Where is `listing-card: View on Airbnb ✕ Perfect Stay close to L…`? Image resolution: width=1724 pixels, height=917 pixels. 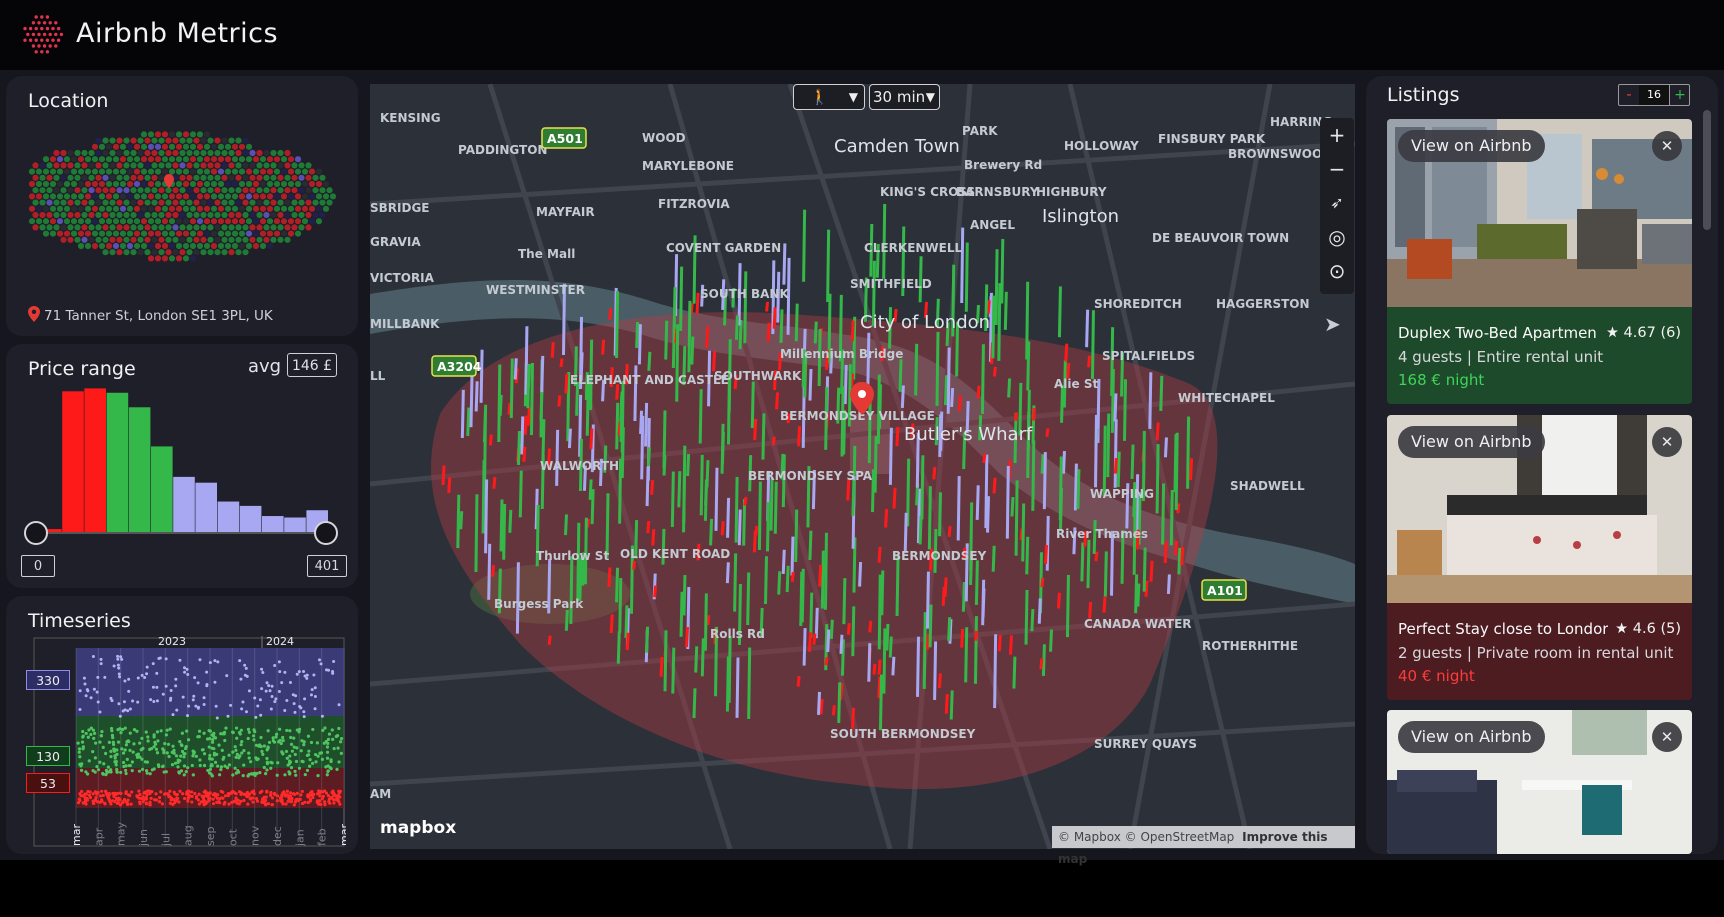
listing-card: View on Airbnb ✕ Perfect Stay close to L… is located at coordinates (1539, 557).